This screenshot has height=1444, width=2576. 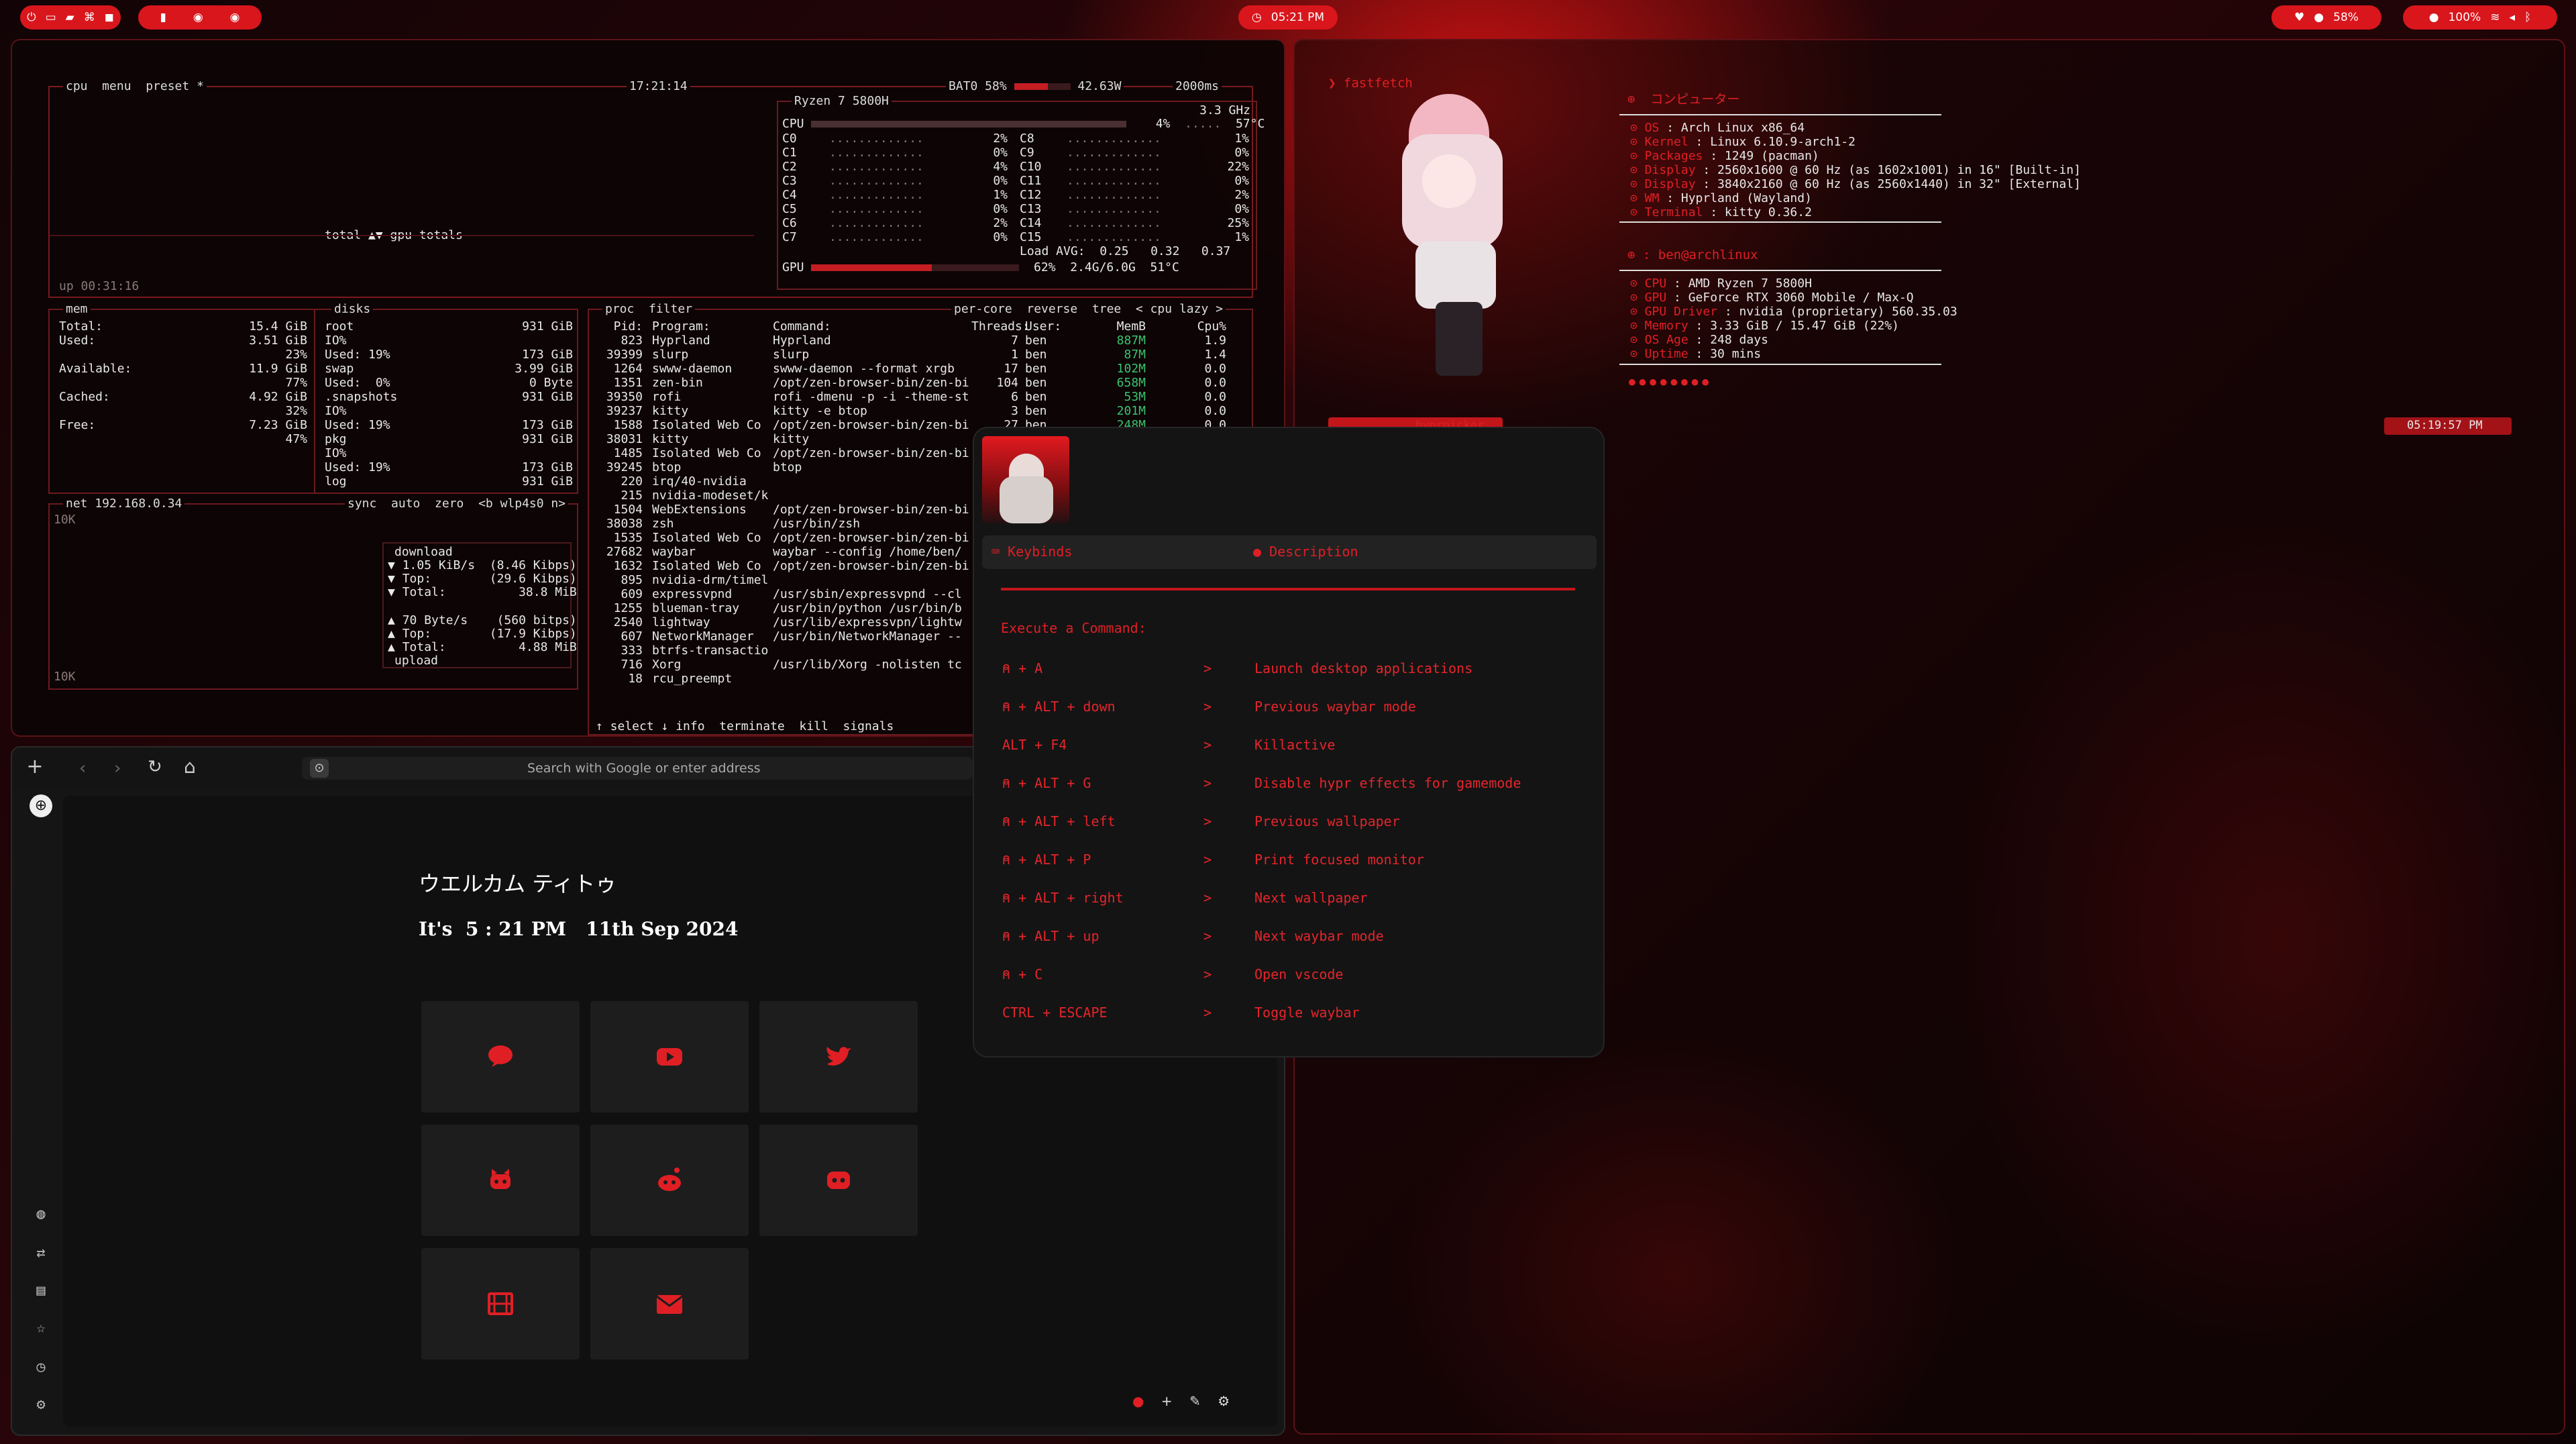 I want to click on ff-key: ⊙ Uptime, so click(x=1659, y=354).